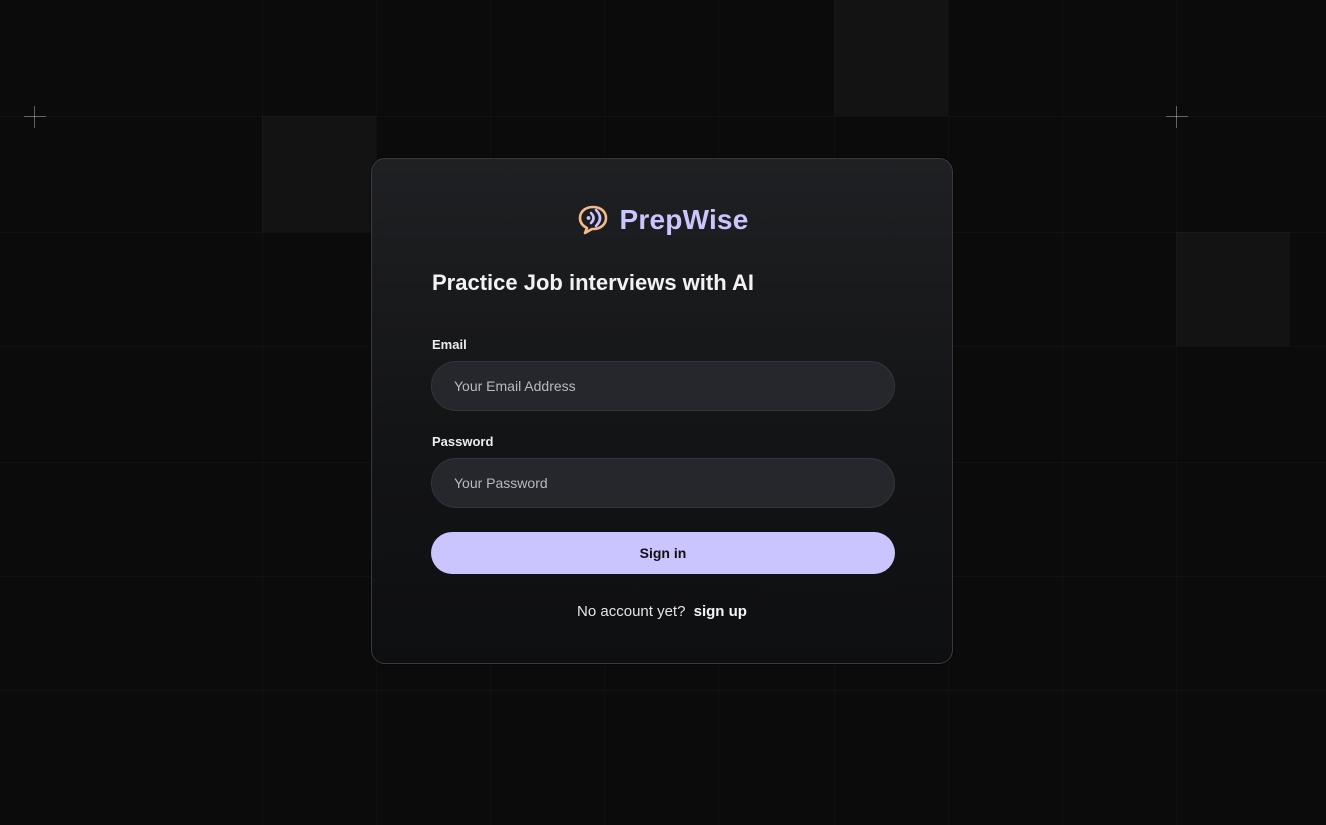 The height and width of the screenshot is (825, 1326). I want to click on no-account-text: No account yet?, so click(631, 611).